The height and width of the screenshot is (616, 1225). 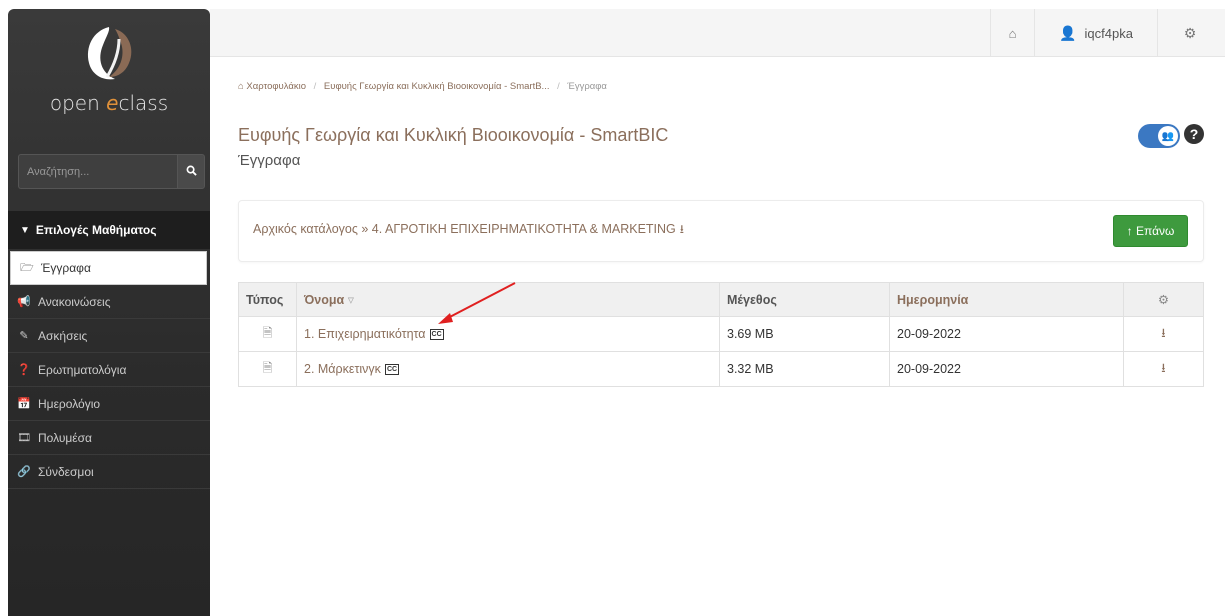 I want to click on username: iqcf4pka, so click(x=1108, y=33).